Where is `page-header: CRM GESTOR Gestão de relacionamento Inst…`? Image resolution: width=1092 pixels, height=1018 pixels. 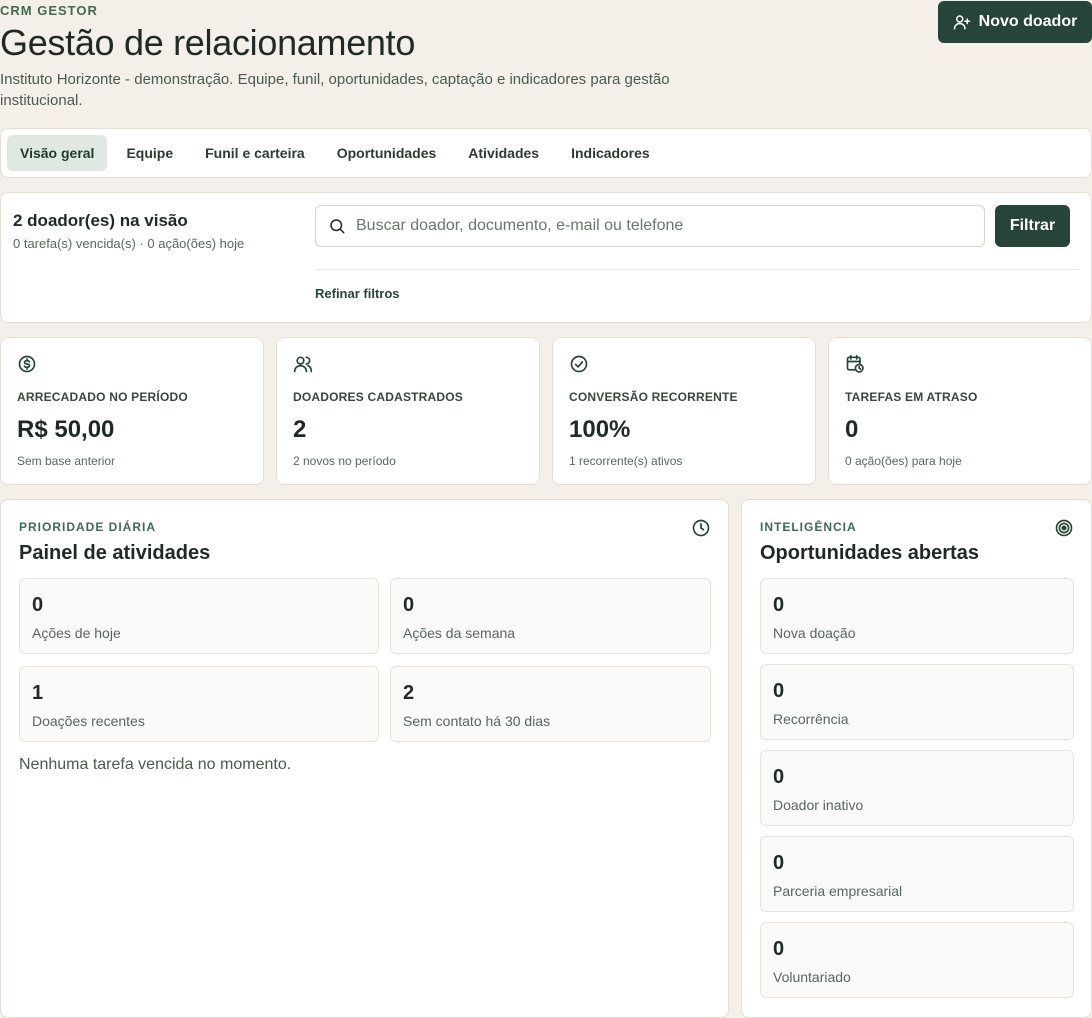
page-header: CRM GESTOR Gestão de relacionamento Inst… is located at coordinates (546, 60).